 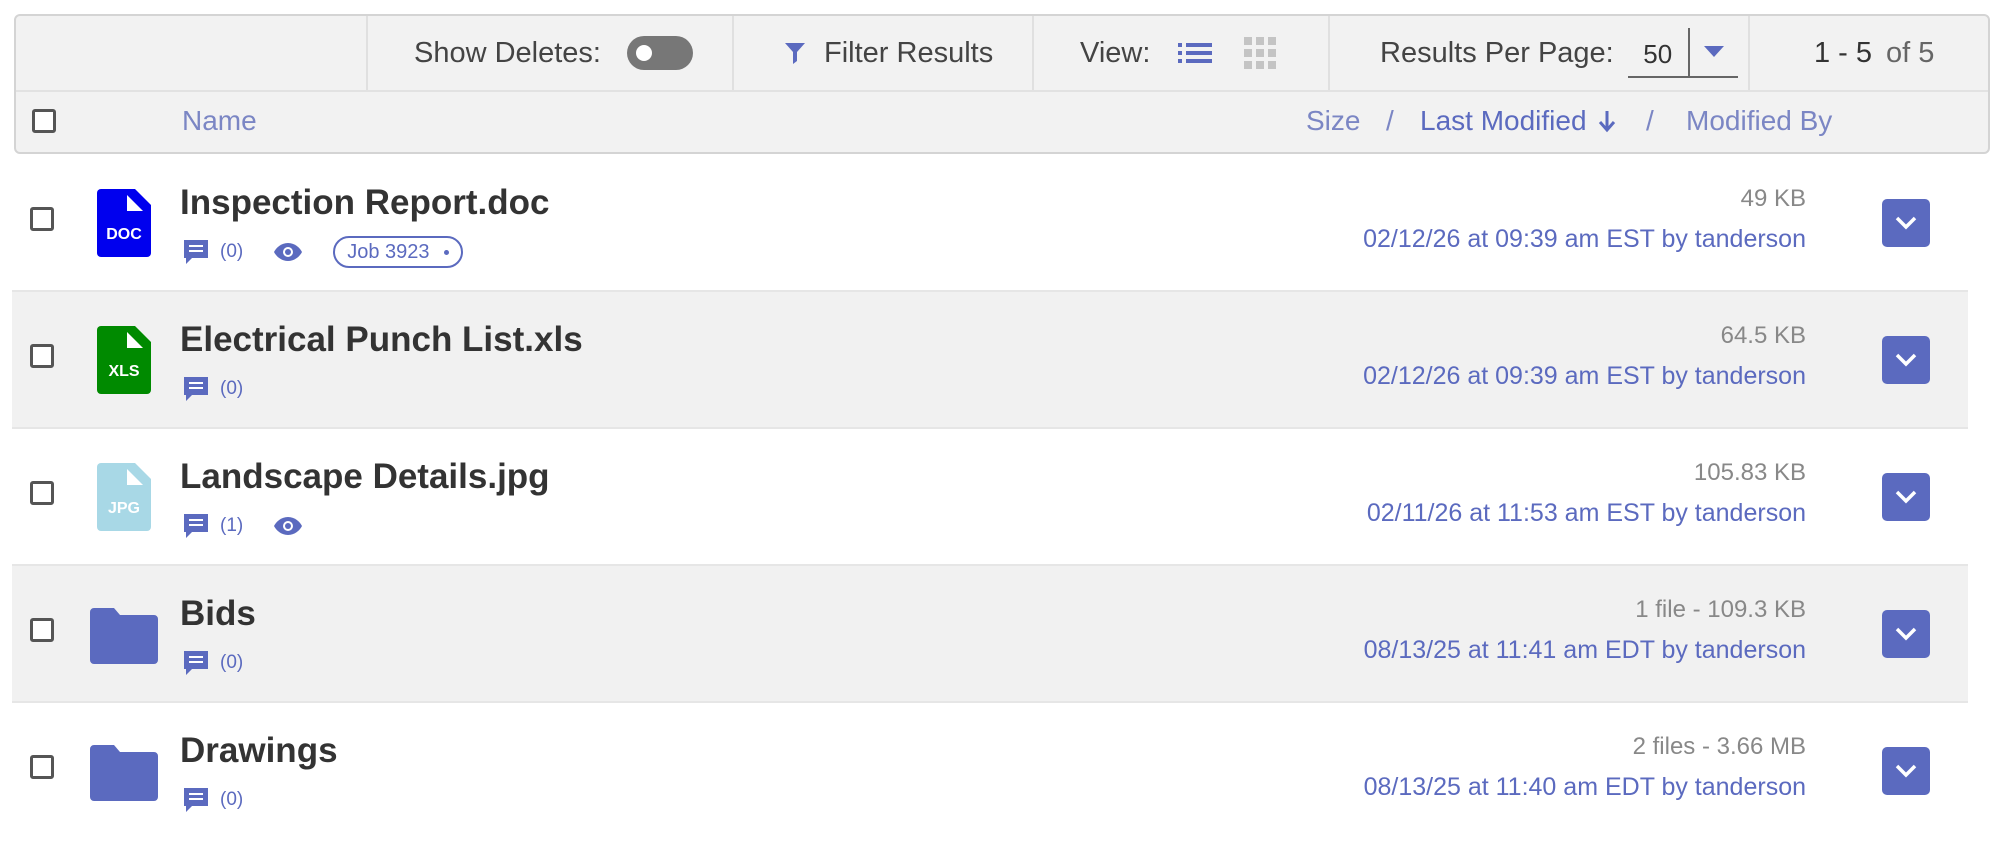 I want to click on range-total: of 5, so click(x=1910, y=52).